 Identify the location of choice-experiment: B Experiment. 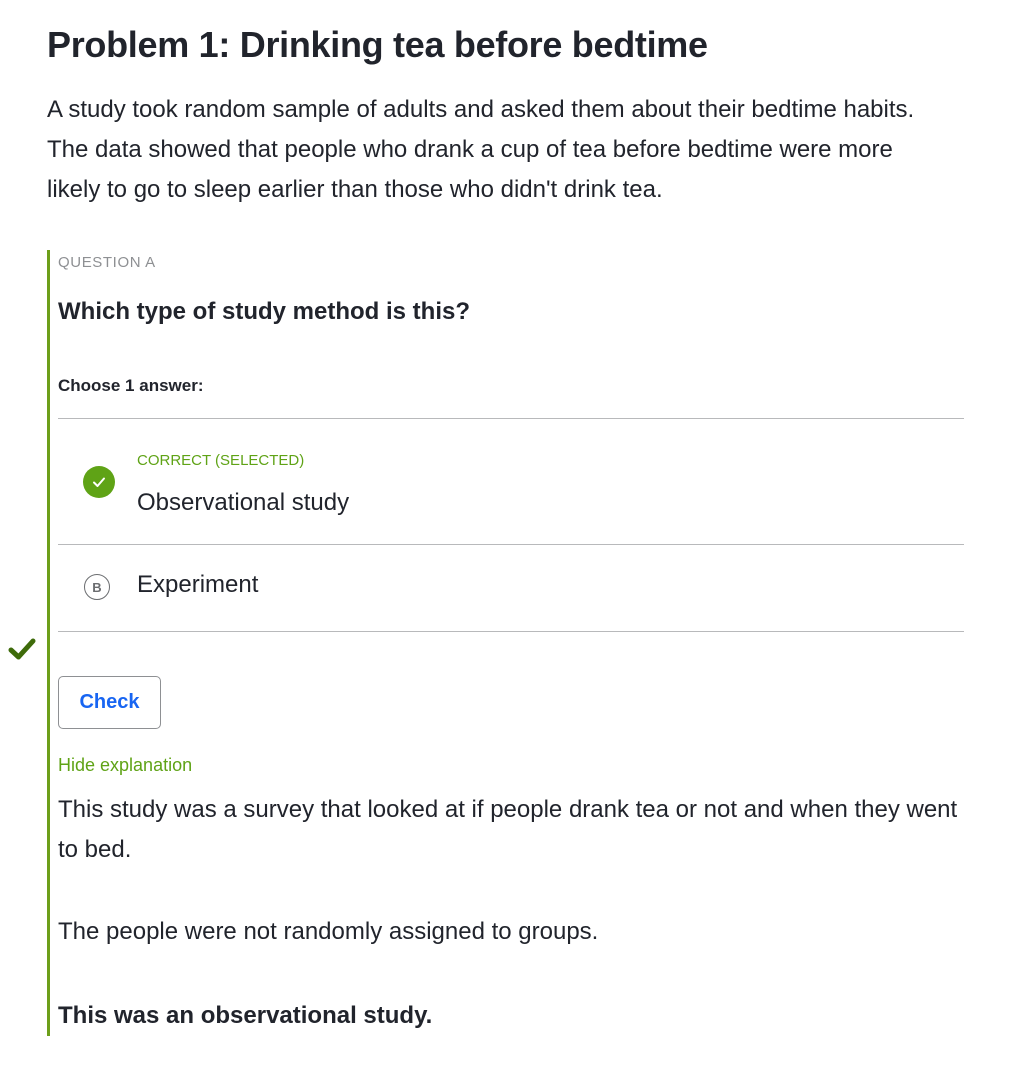
(511, 588).